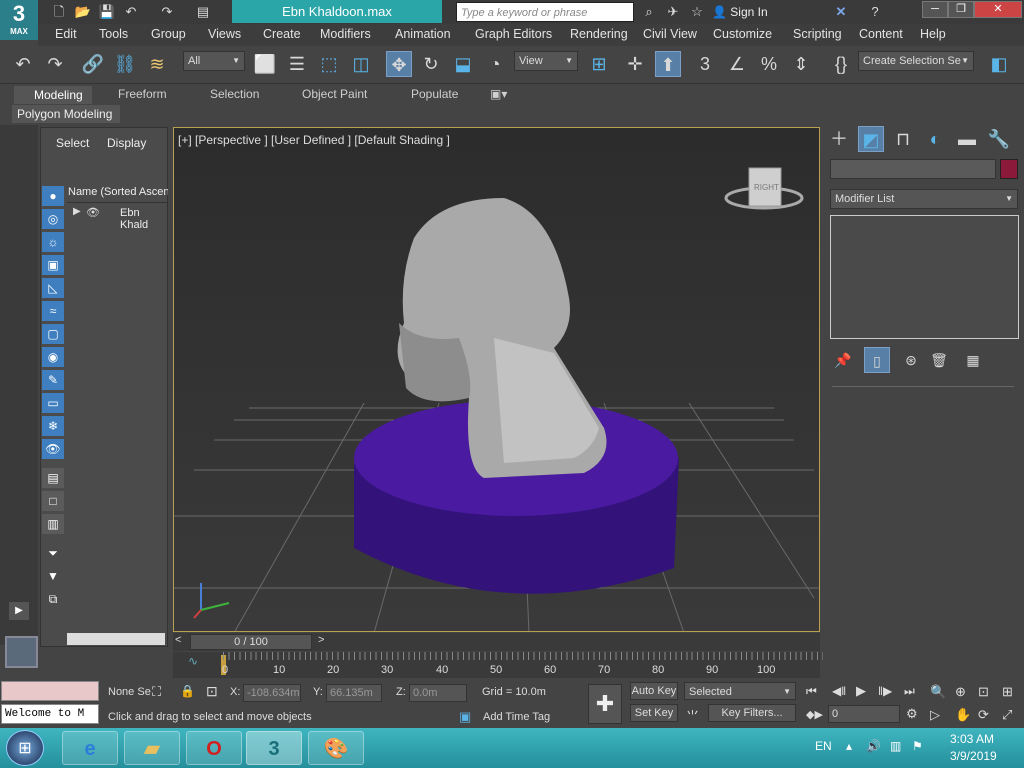 The width and height of the screenshot is (1024, 768). I want to click on maximize-viewport-icon: ⤢, so click(1007, 715).